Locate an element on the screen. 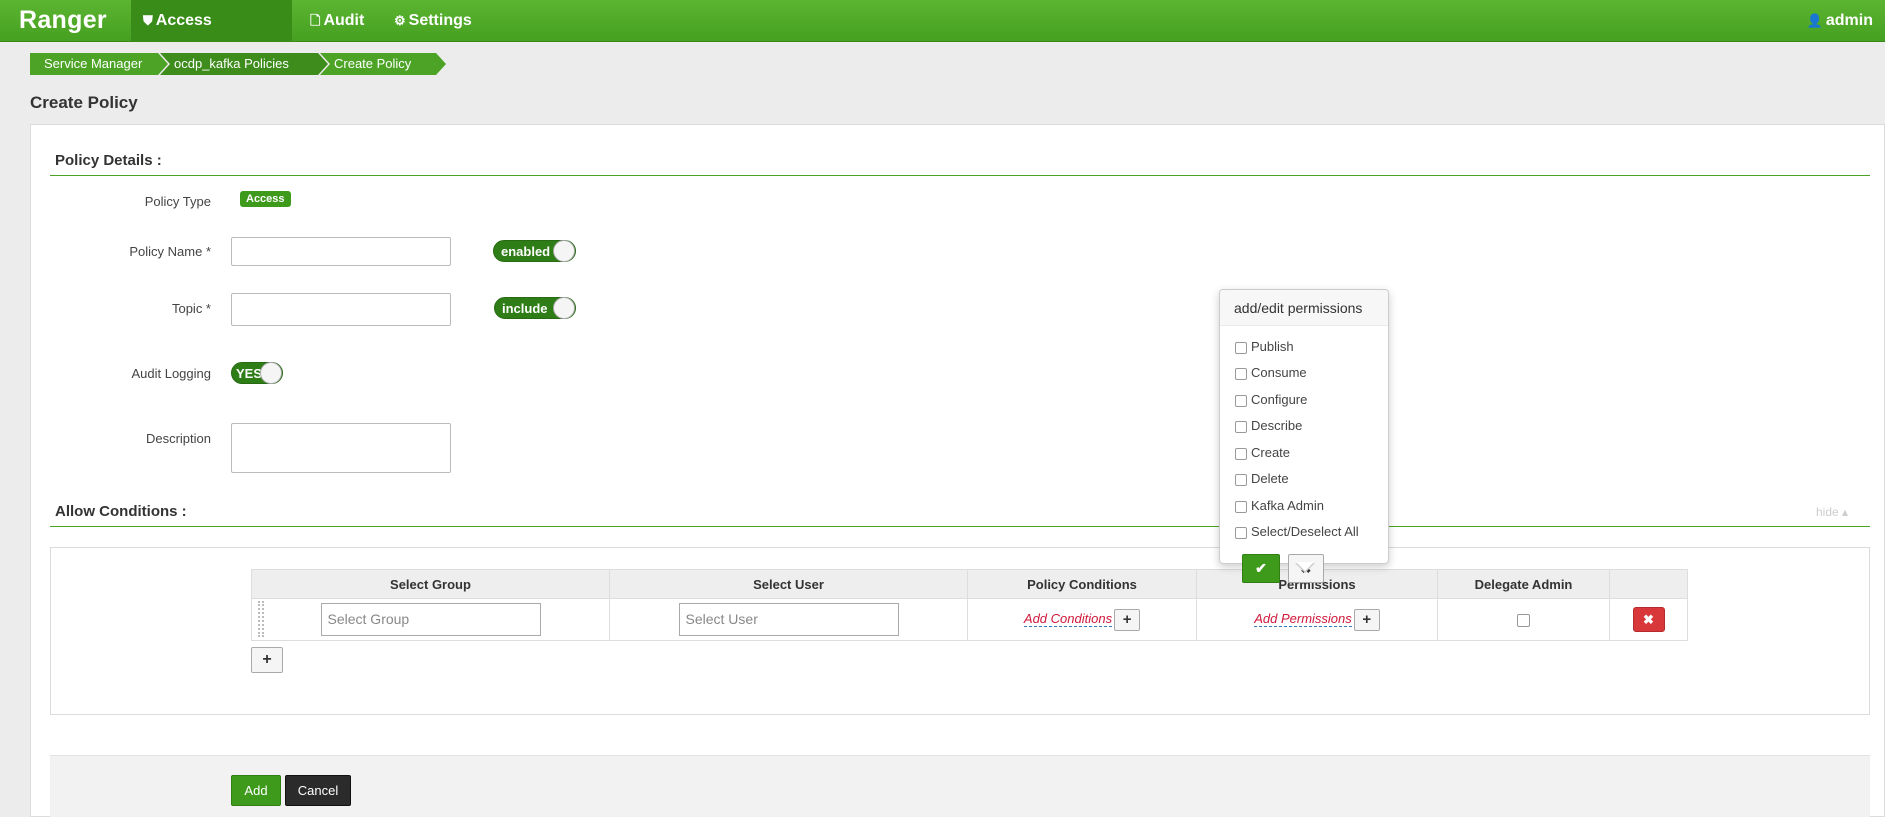 The width and height of the screenshot is (1885, 817). perm-label: Delete is located at coordinates (1270, 478).